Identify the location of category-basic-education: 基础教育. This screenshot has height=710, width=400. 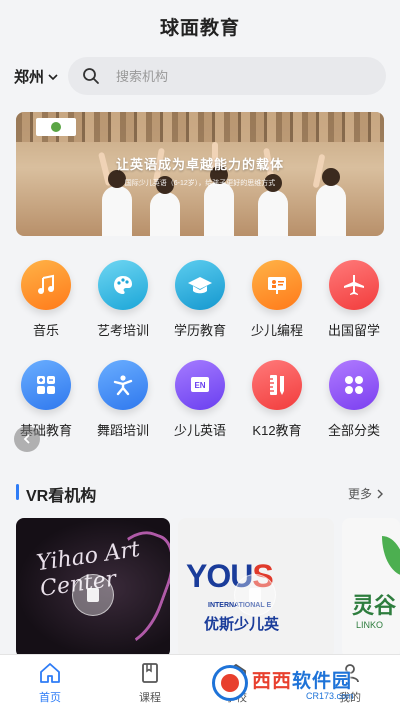
(46, 399).